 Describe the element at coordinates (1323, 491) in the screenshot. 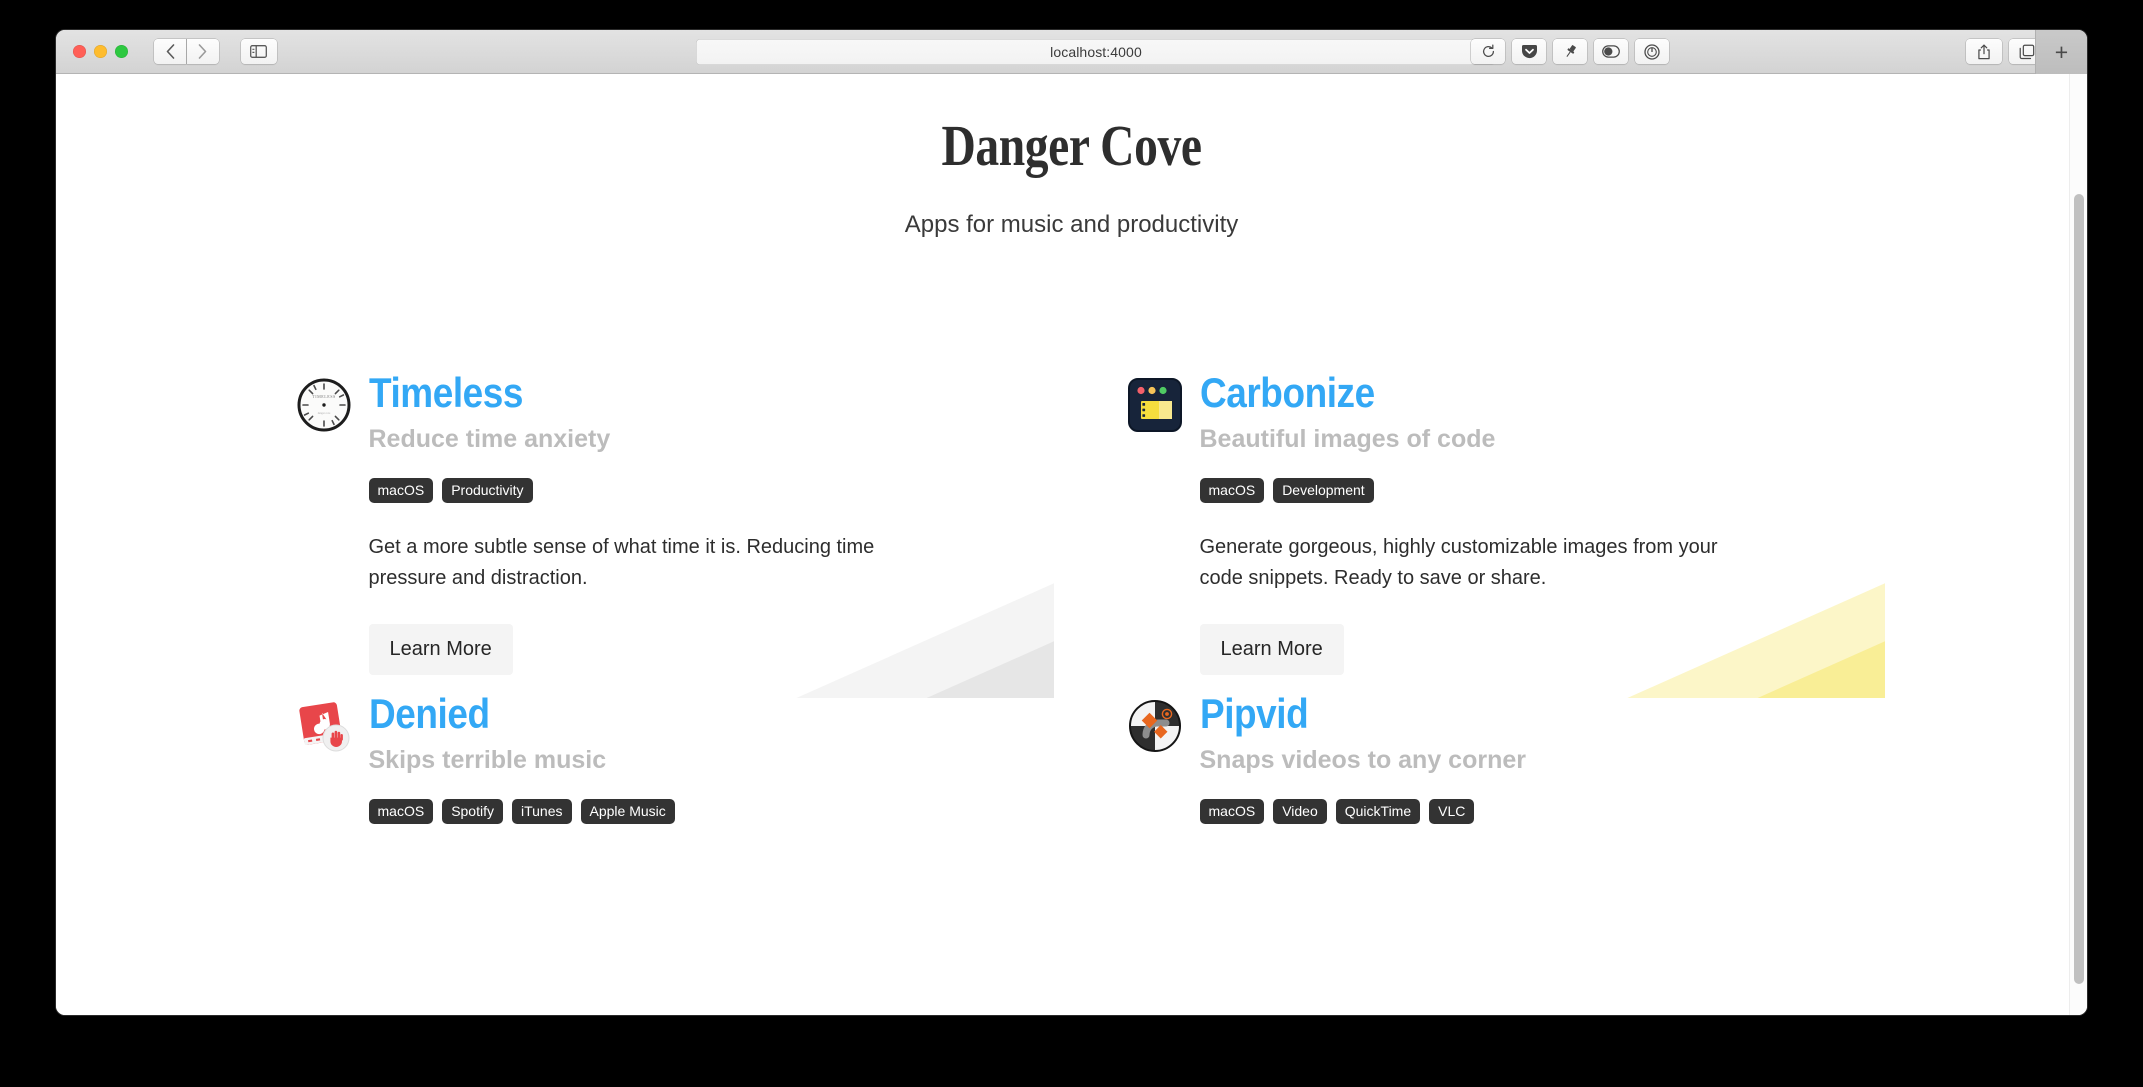

I see `tag-chip: Development` at that location.